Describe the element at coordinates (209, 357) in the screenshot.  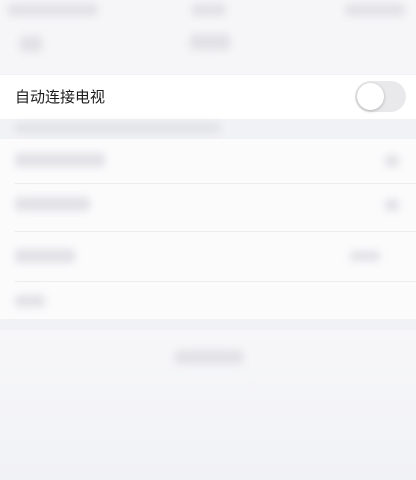
I see `bottom-button-blurred` at that location.